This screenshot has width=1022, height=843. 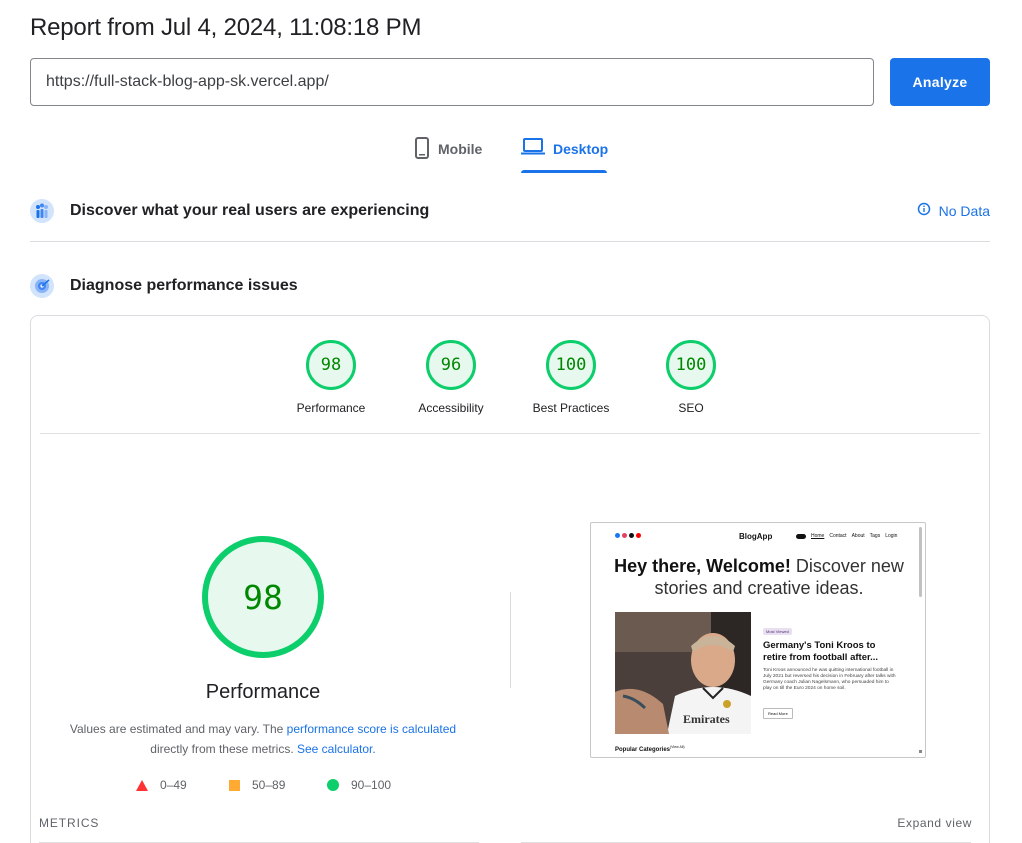 I want to click on no-data-link: No Data, so click(x=953, y=210).